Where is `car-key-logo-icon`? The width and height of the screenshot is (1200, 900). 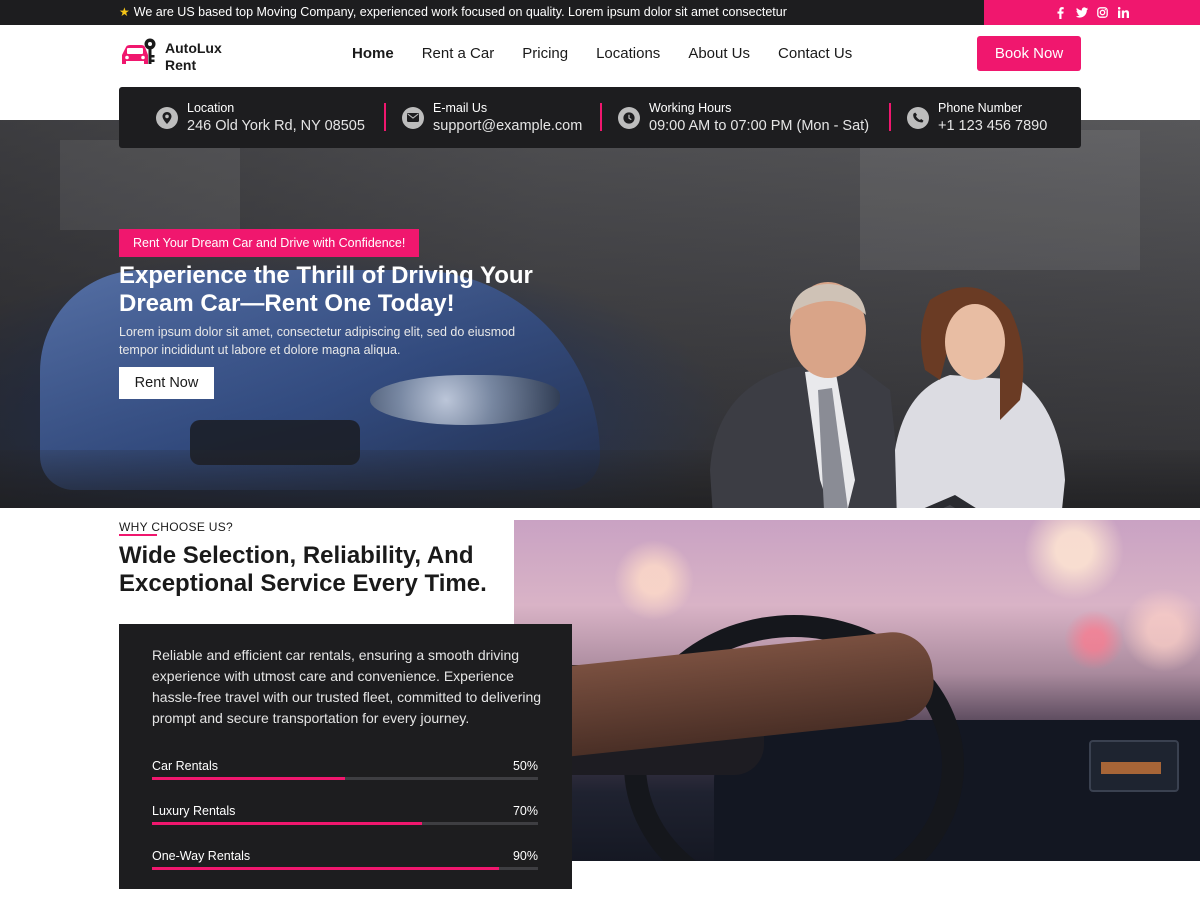
car-key-logo-icon is located at coordinates (139, 56).